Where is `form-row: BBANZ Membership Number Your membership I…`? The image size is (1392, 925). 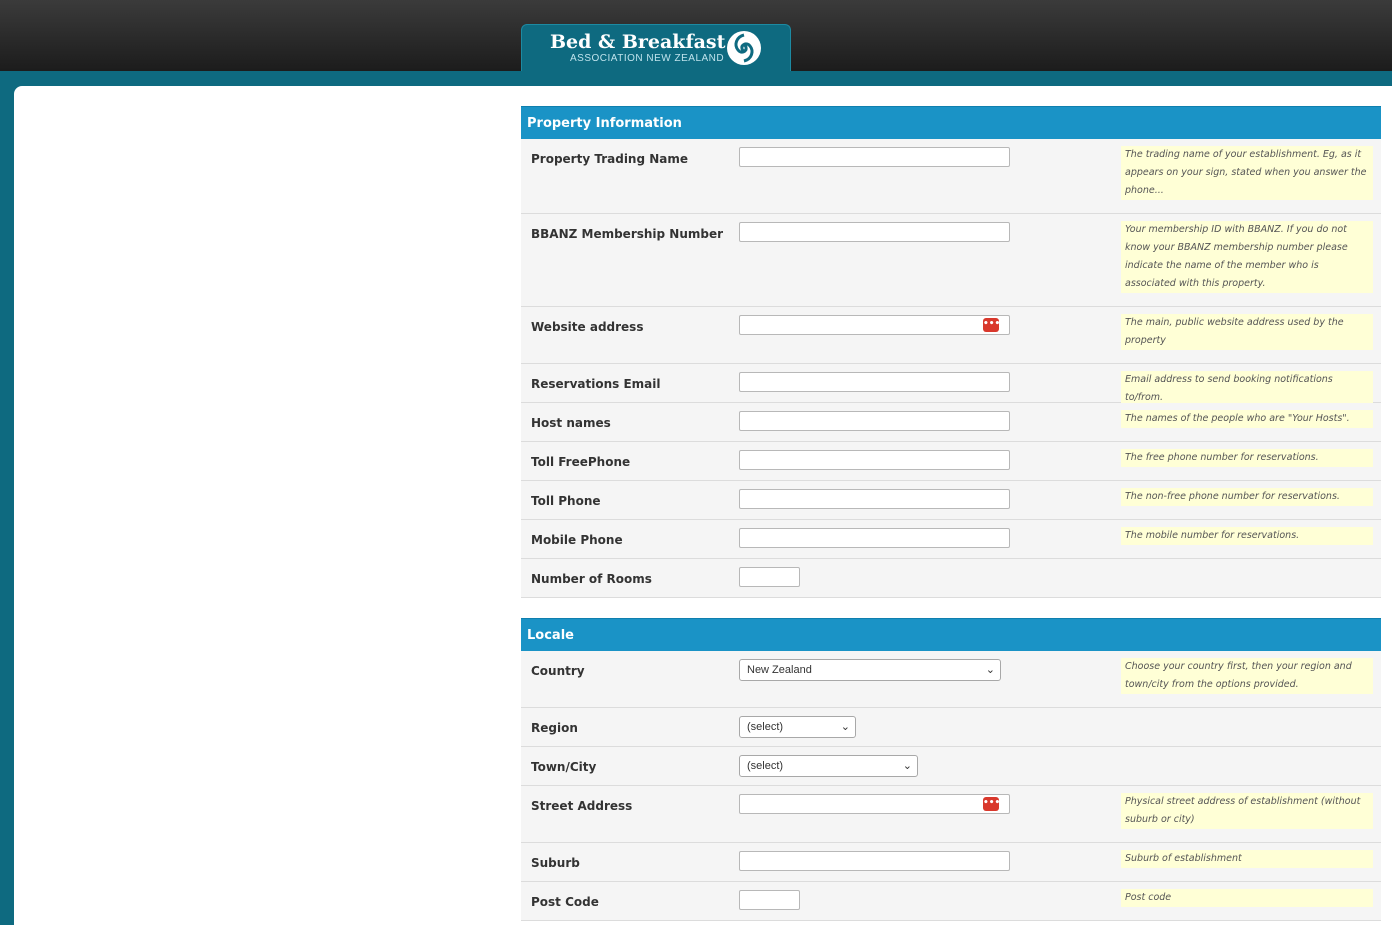
form-row: BBANZ Membership Number Your membership I… is located at coordinates (951, 260).